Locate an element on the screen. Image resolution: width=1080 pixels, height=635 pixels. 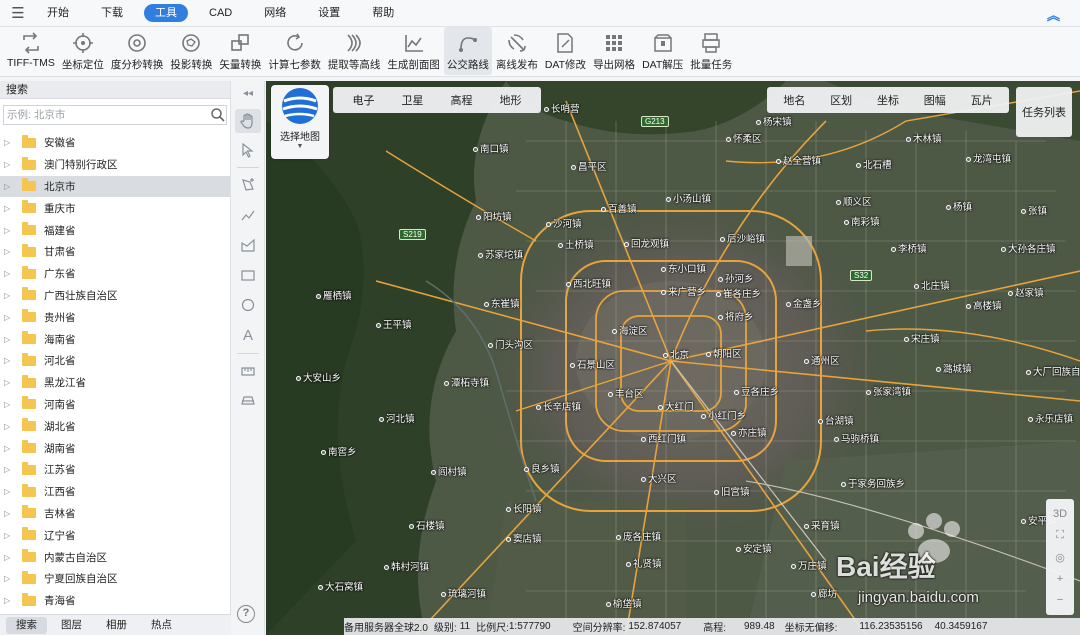
tree-item: ▷ 海南省 is located at coordinates (115, 339).